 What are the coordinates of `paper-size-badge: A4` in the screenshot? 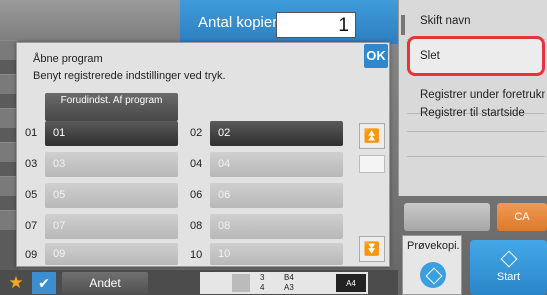 It's located at (351, 283).